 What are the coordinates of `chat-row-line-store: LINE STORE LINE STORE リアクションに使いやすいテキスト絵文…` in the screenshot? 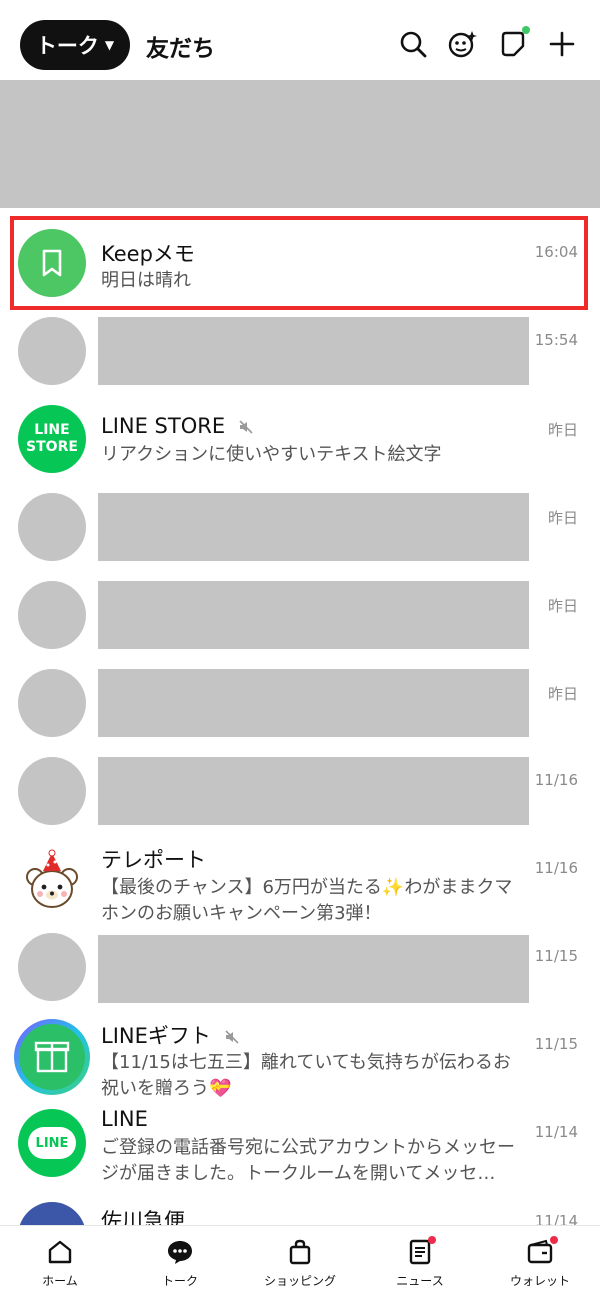 It's located at (300, 439).